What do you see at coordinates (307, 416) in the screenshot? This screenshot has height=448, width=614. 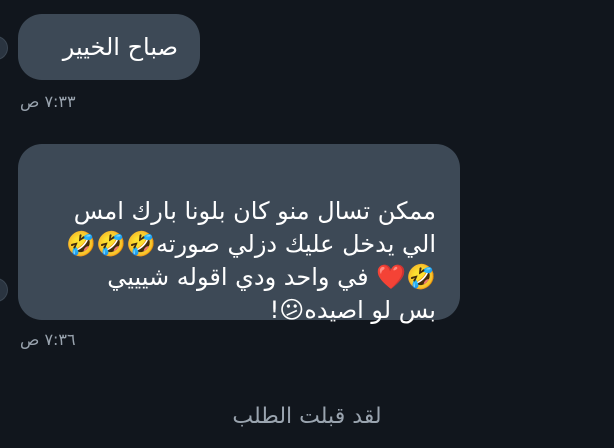 I see `request-accepted-notice: لقد قبلت الطلب` at bounding box center [307, 416].